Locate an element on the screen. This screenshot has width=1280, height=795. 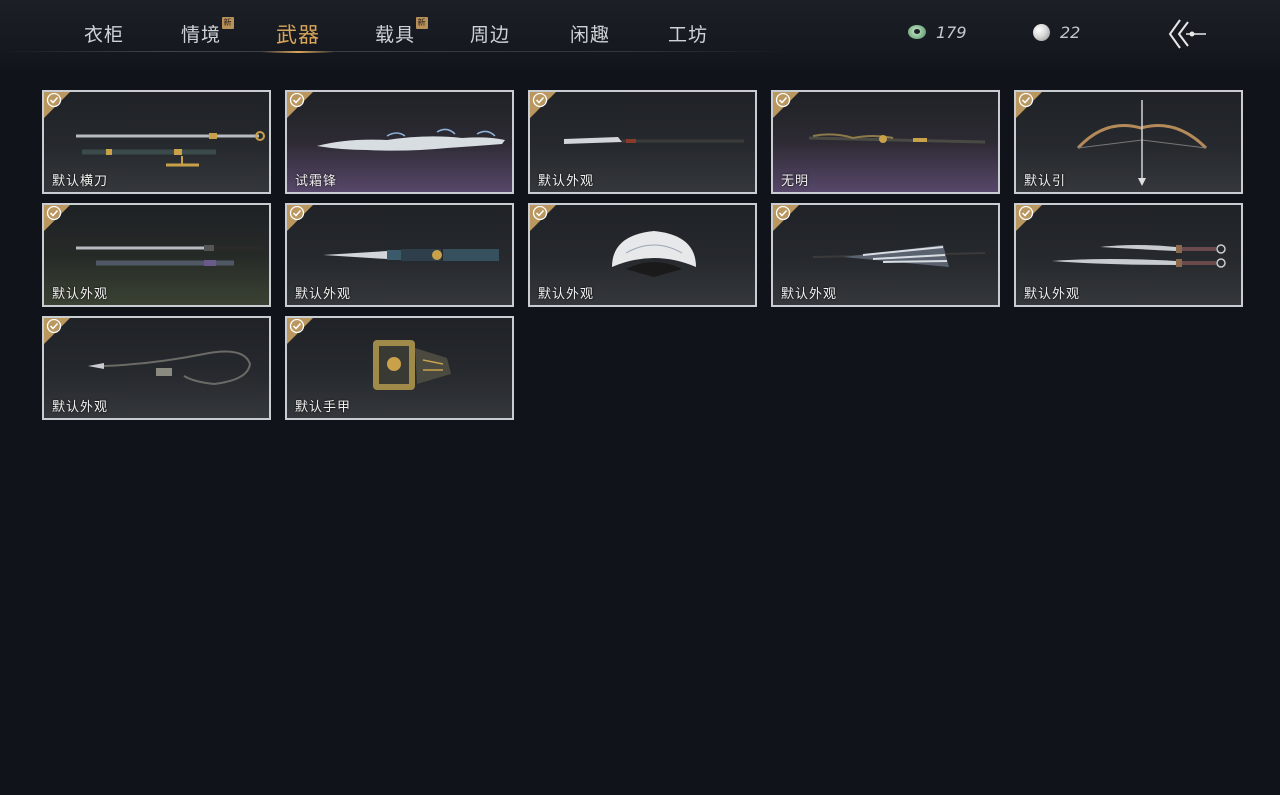
tab-label: 工坊 is located at coordinates (688, 35).